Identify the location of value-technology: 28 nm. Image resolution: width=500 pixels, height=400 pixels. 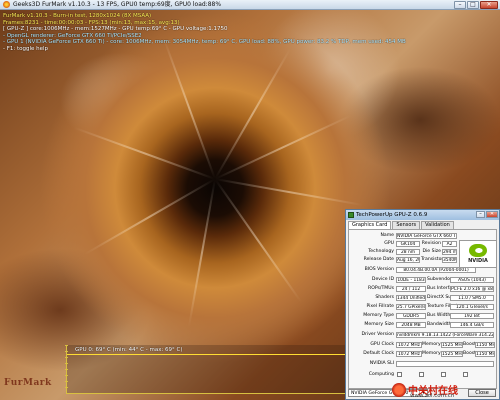
(408, 251).